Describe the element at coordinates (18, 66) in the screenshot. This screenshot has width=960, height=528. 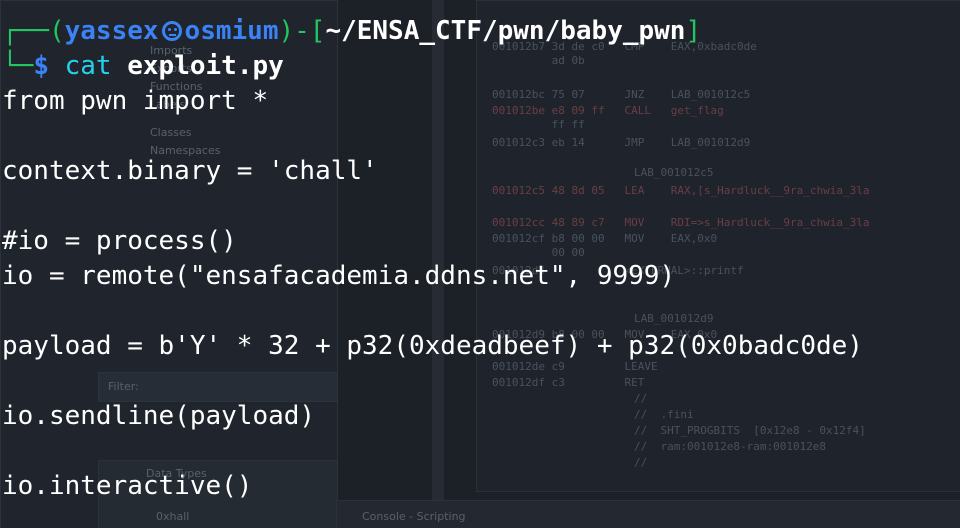
I see `prompt-corner-bottom: └─` at that location.